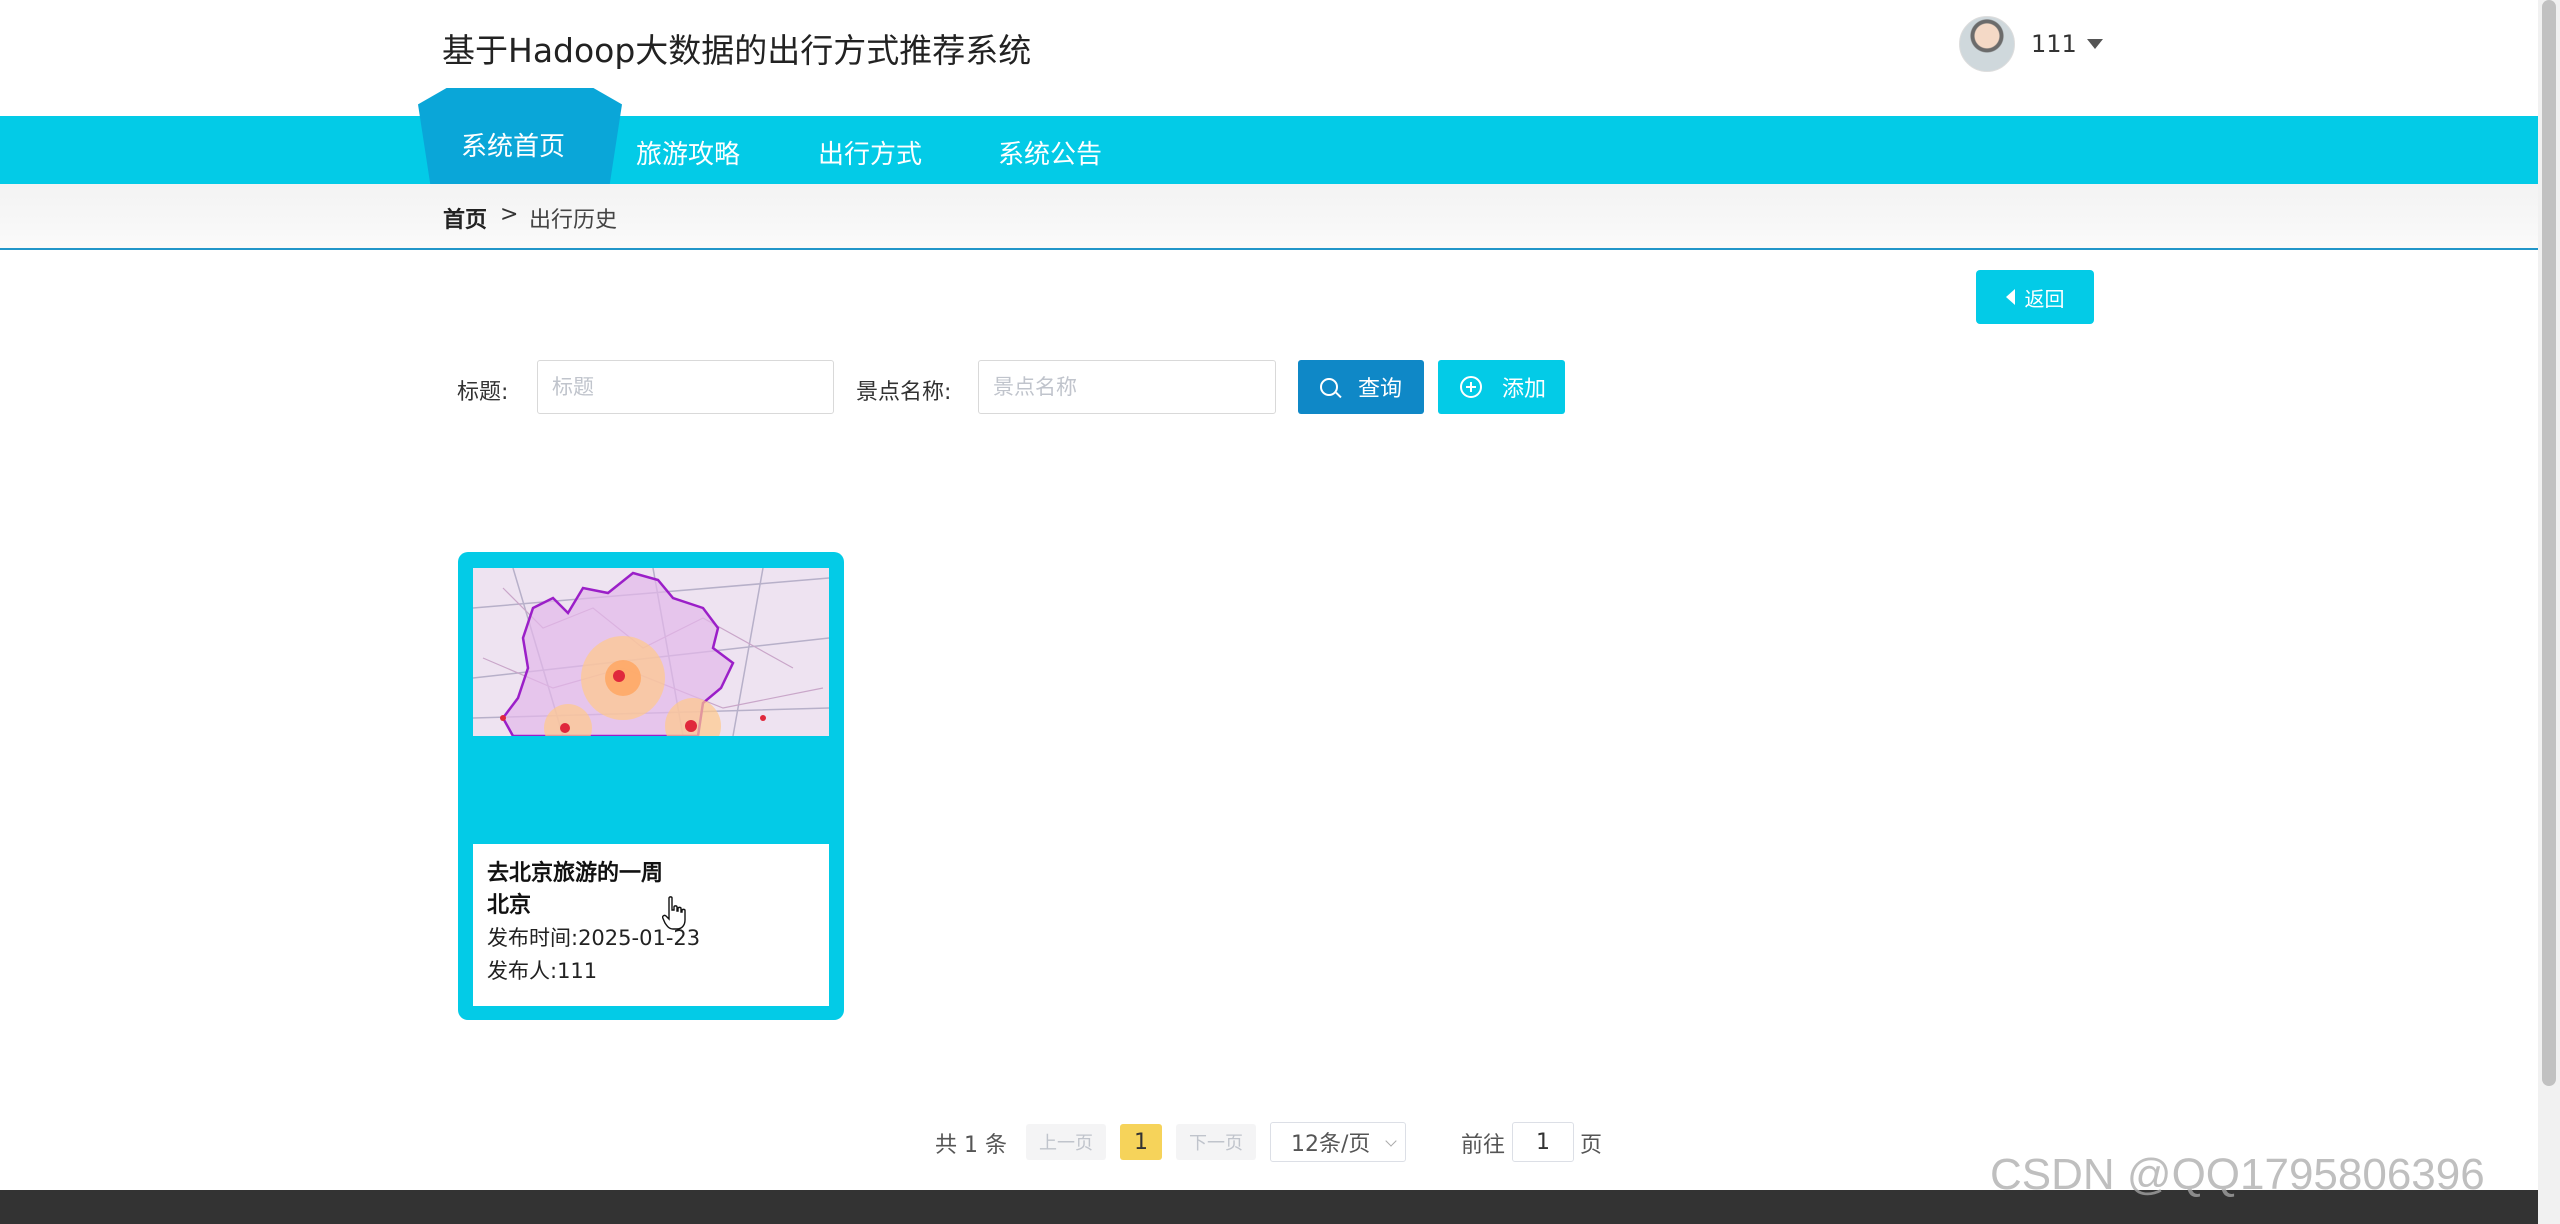 The height and width of the screenshot is (1224, 2560). I want to click on caret-left-icon, so click(2010, 297).